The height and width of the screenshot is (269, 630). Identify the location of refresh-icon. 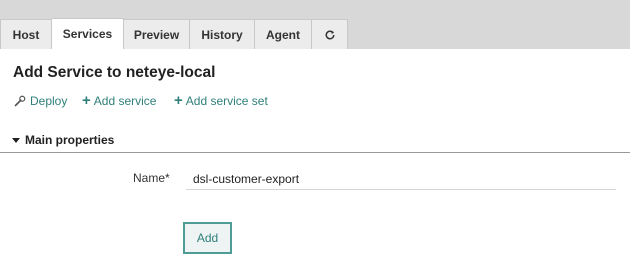
(329, 34).